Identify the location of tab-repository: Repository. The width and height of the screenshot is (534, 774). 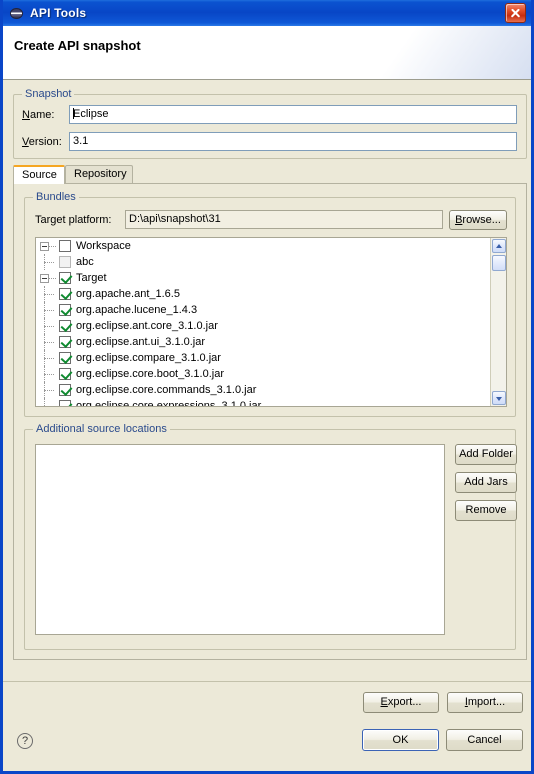
(99, 174).